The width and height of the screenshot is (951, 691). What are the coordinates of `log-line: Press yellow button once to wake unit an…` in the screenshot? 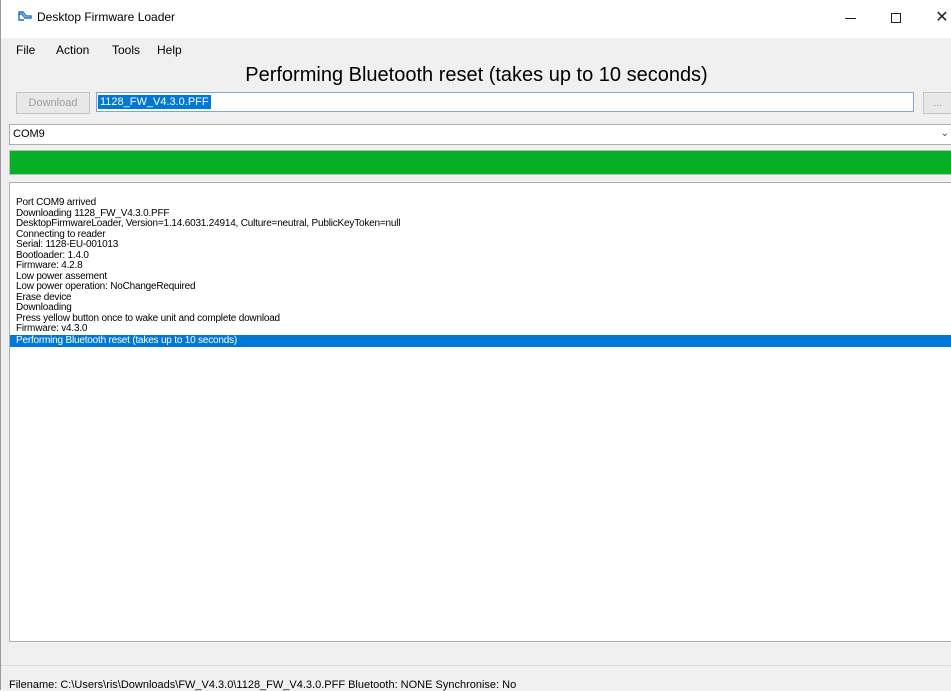 It's located at (480, 319).